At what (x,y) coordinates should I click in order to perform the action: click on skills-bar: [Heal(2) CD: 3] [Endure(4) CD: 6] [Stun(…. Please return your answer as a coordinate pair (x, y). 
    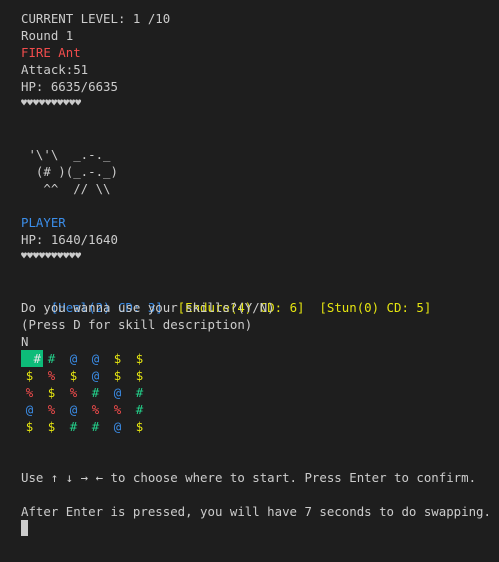
    Looking at the image, I should click on (226, 298).